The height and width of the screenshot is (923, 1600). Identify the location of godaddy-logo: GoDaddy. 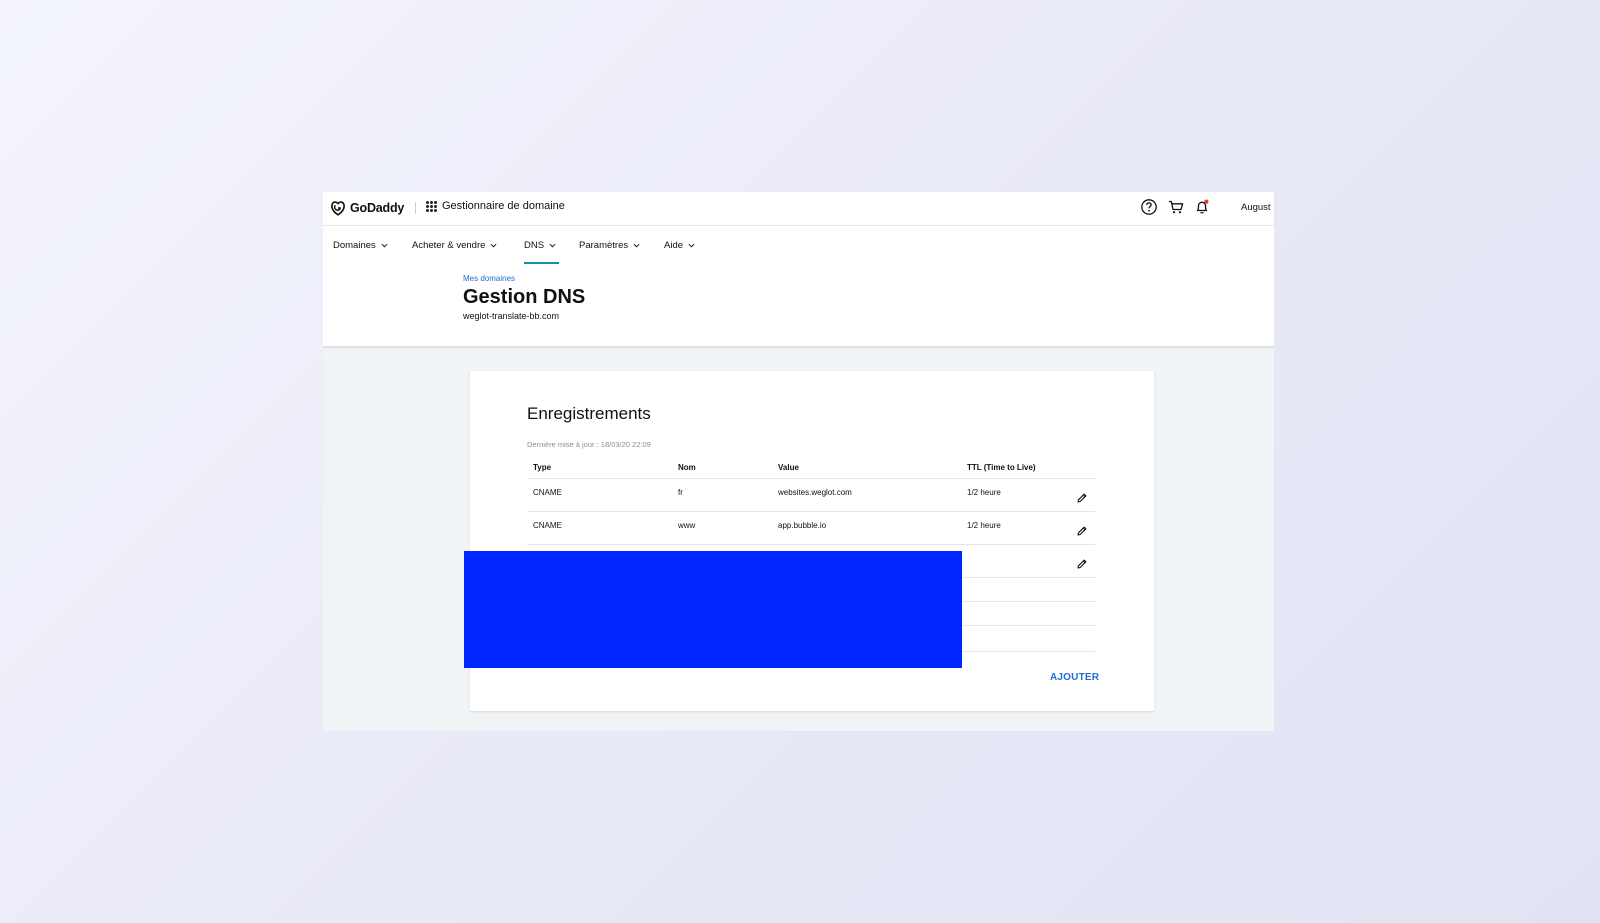
(366, 208).